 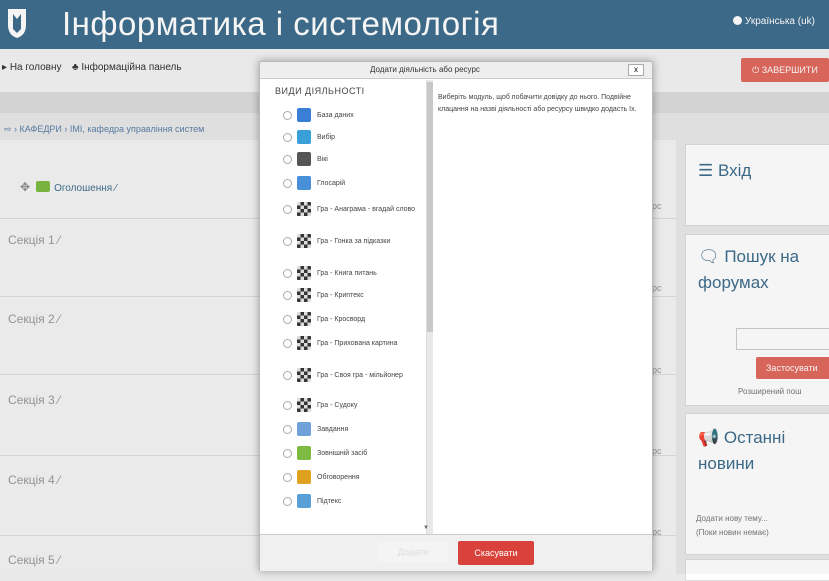 I want to click on activity-list-scrollbar, so click(x=429, y=307).